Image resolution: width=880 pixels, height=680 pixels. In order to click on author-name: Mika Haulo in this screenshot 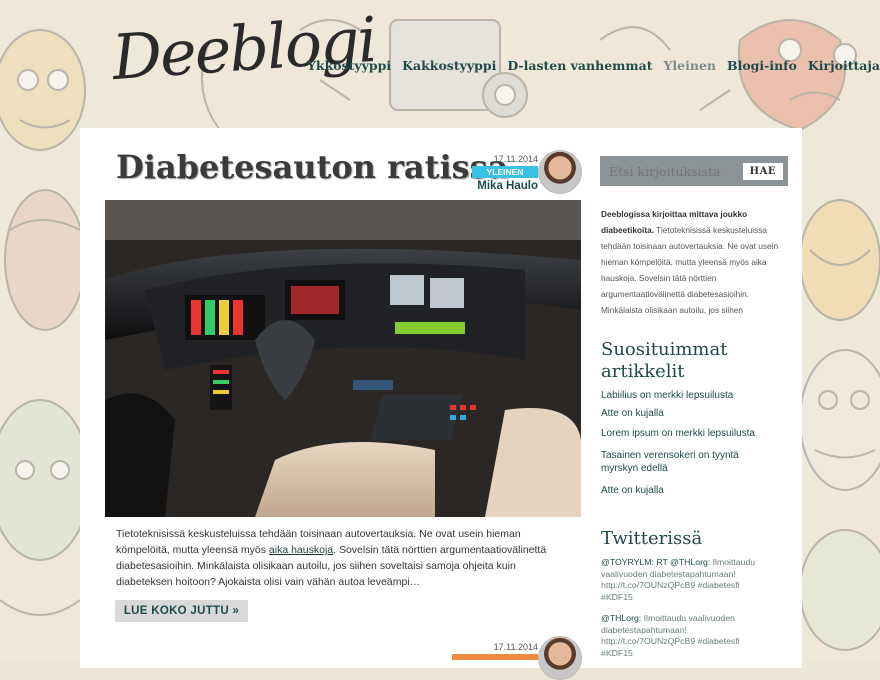, I will do `click(505, 186)`.